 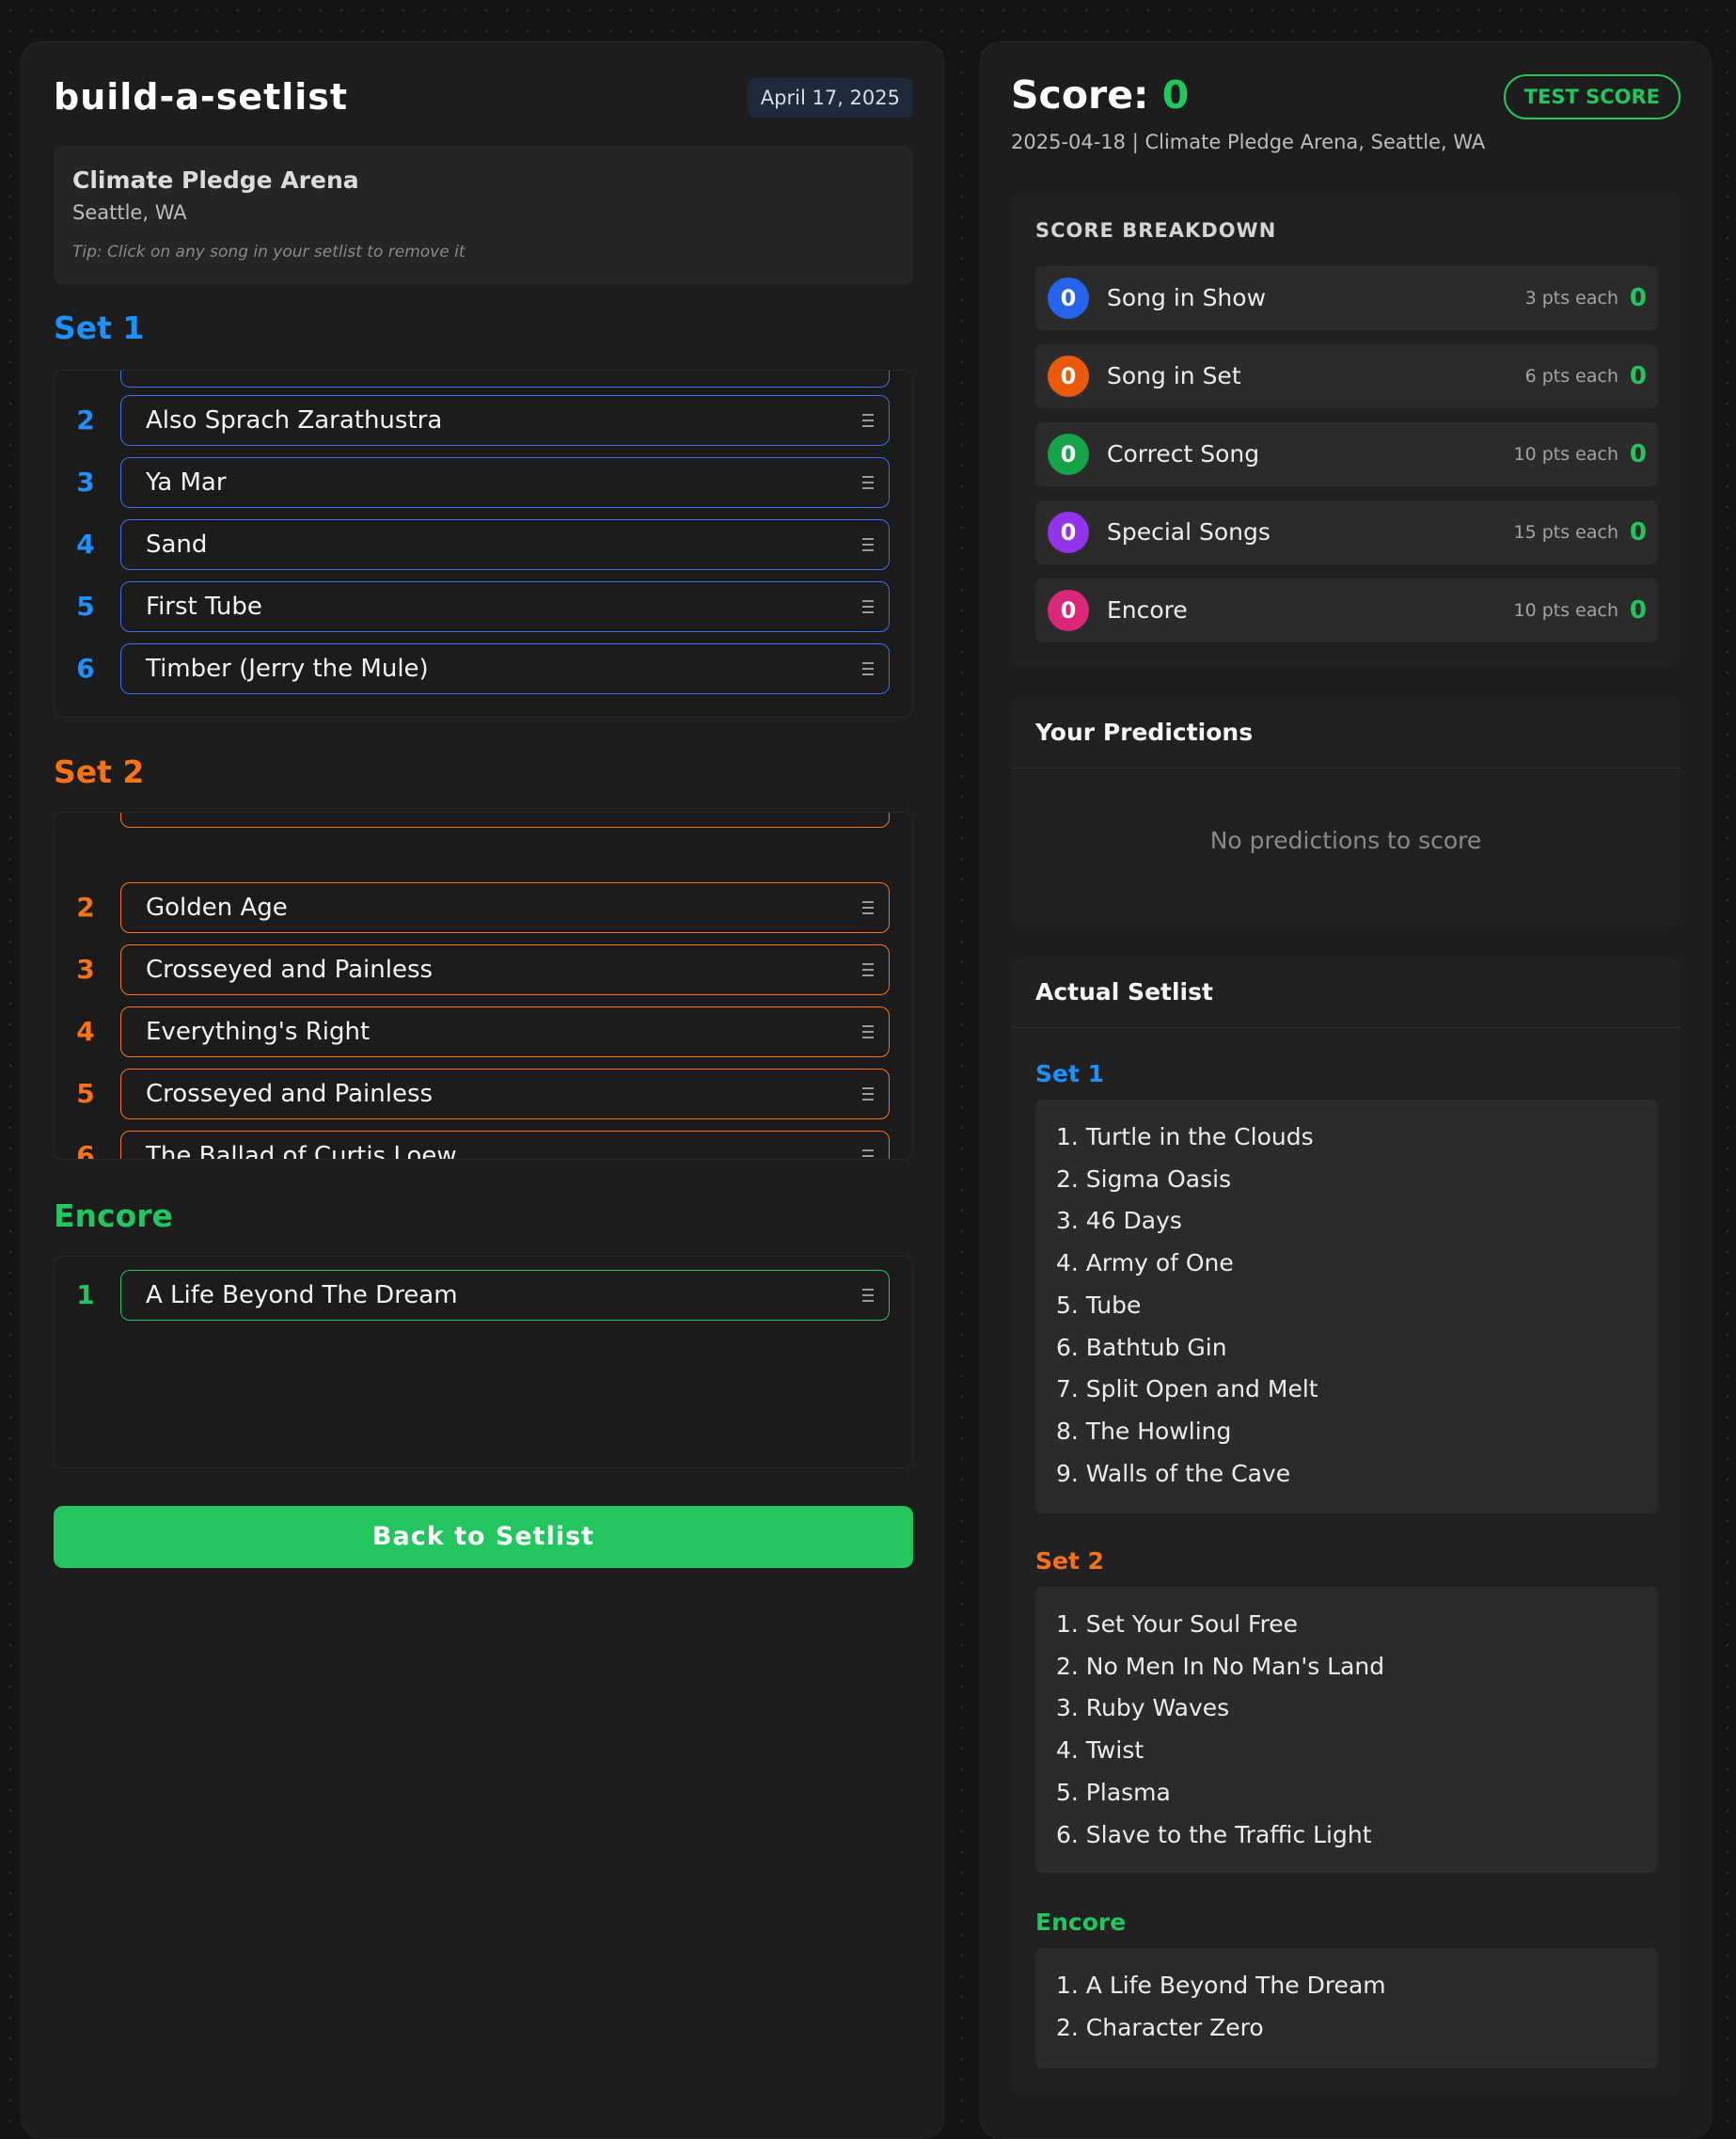 What do you see at coordinates (217, 908) in the screenshot?
I see `song-title: Golden Age` at bounding box center [217, 908].